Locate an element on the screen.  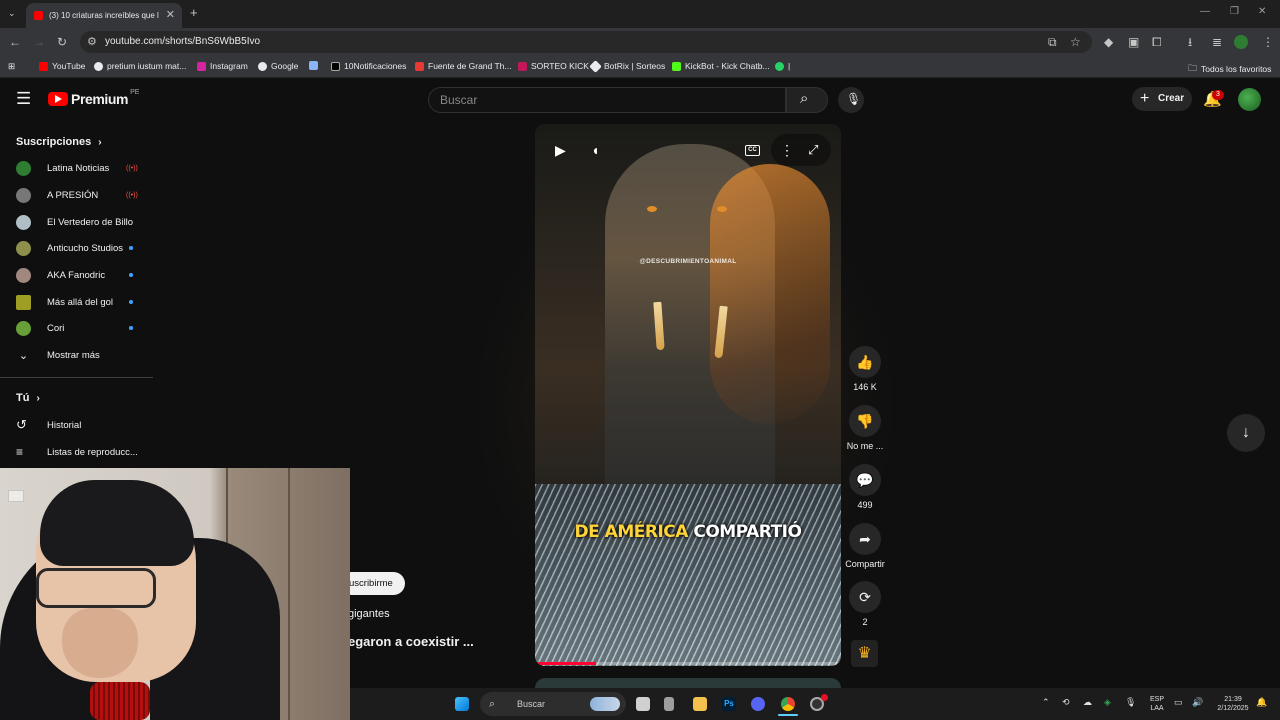
sunlight-fur is located at coordinates (770, 294).